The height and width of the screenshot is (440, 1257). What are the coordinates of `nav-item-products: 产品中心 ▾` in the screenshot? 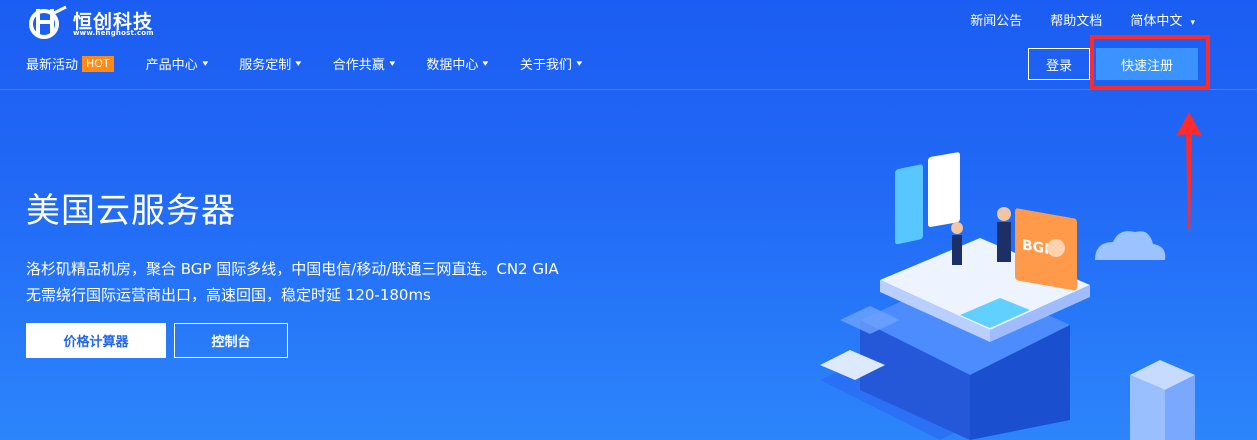 It's located at (177, 63).